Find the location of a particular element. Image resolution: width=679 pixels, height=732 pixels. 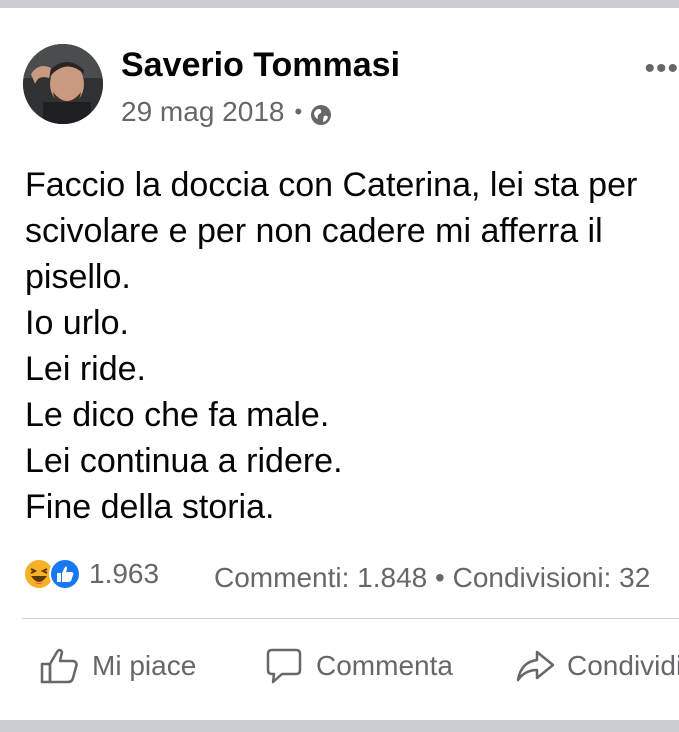

comment-button: Commenta is located at coordinates (357, 666).